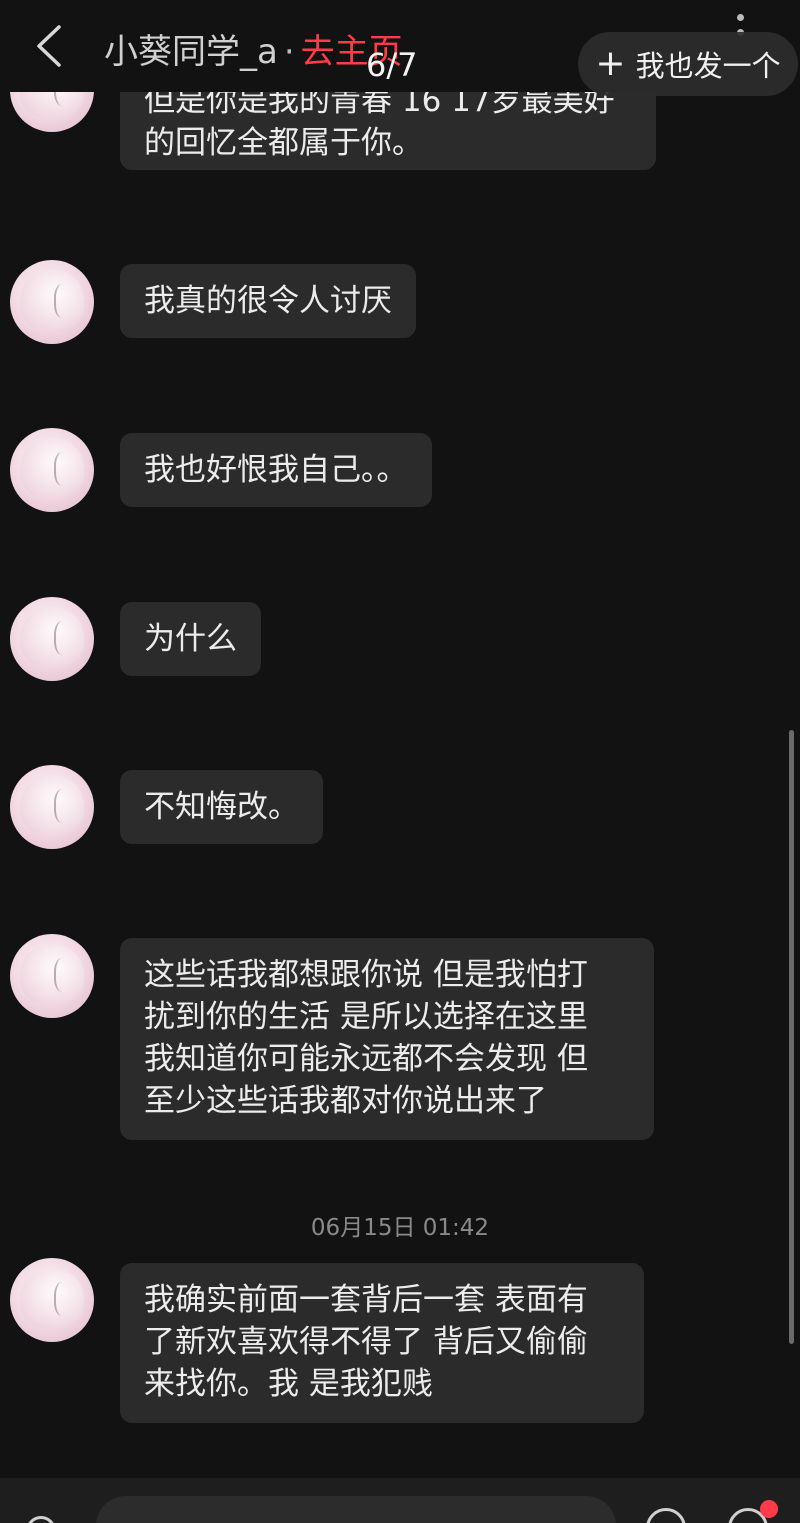  I want to click on message-bubble: 为什么, so click(190, 639).